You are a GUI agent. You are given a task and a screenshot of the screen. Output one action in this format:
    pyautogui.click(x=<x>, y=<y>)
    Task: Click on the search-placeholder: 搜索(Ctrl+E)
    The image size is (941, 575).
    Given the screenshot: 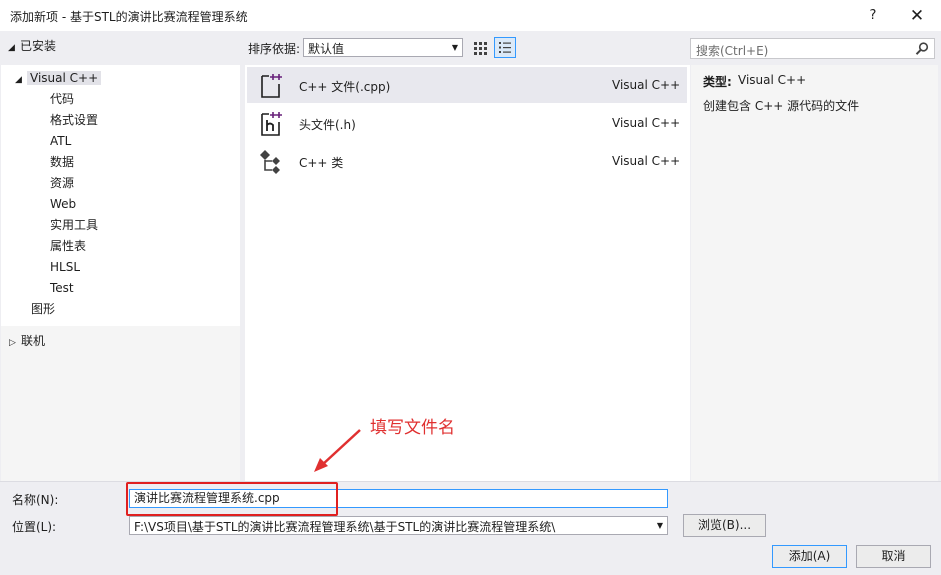 What is the action you would take?
    pyautogui.click(x=732, y=51)
    